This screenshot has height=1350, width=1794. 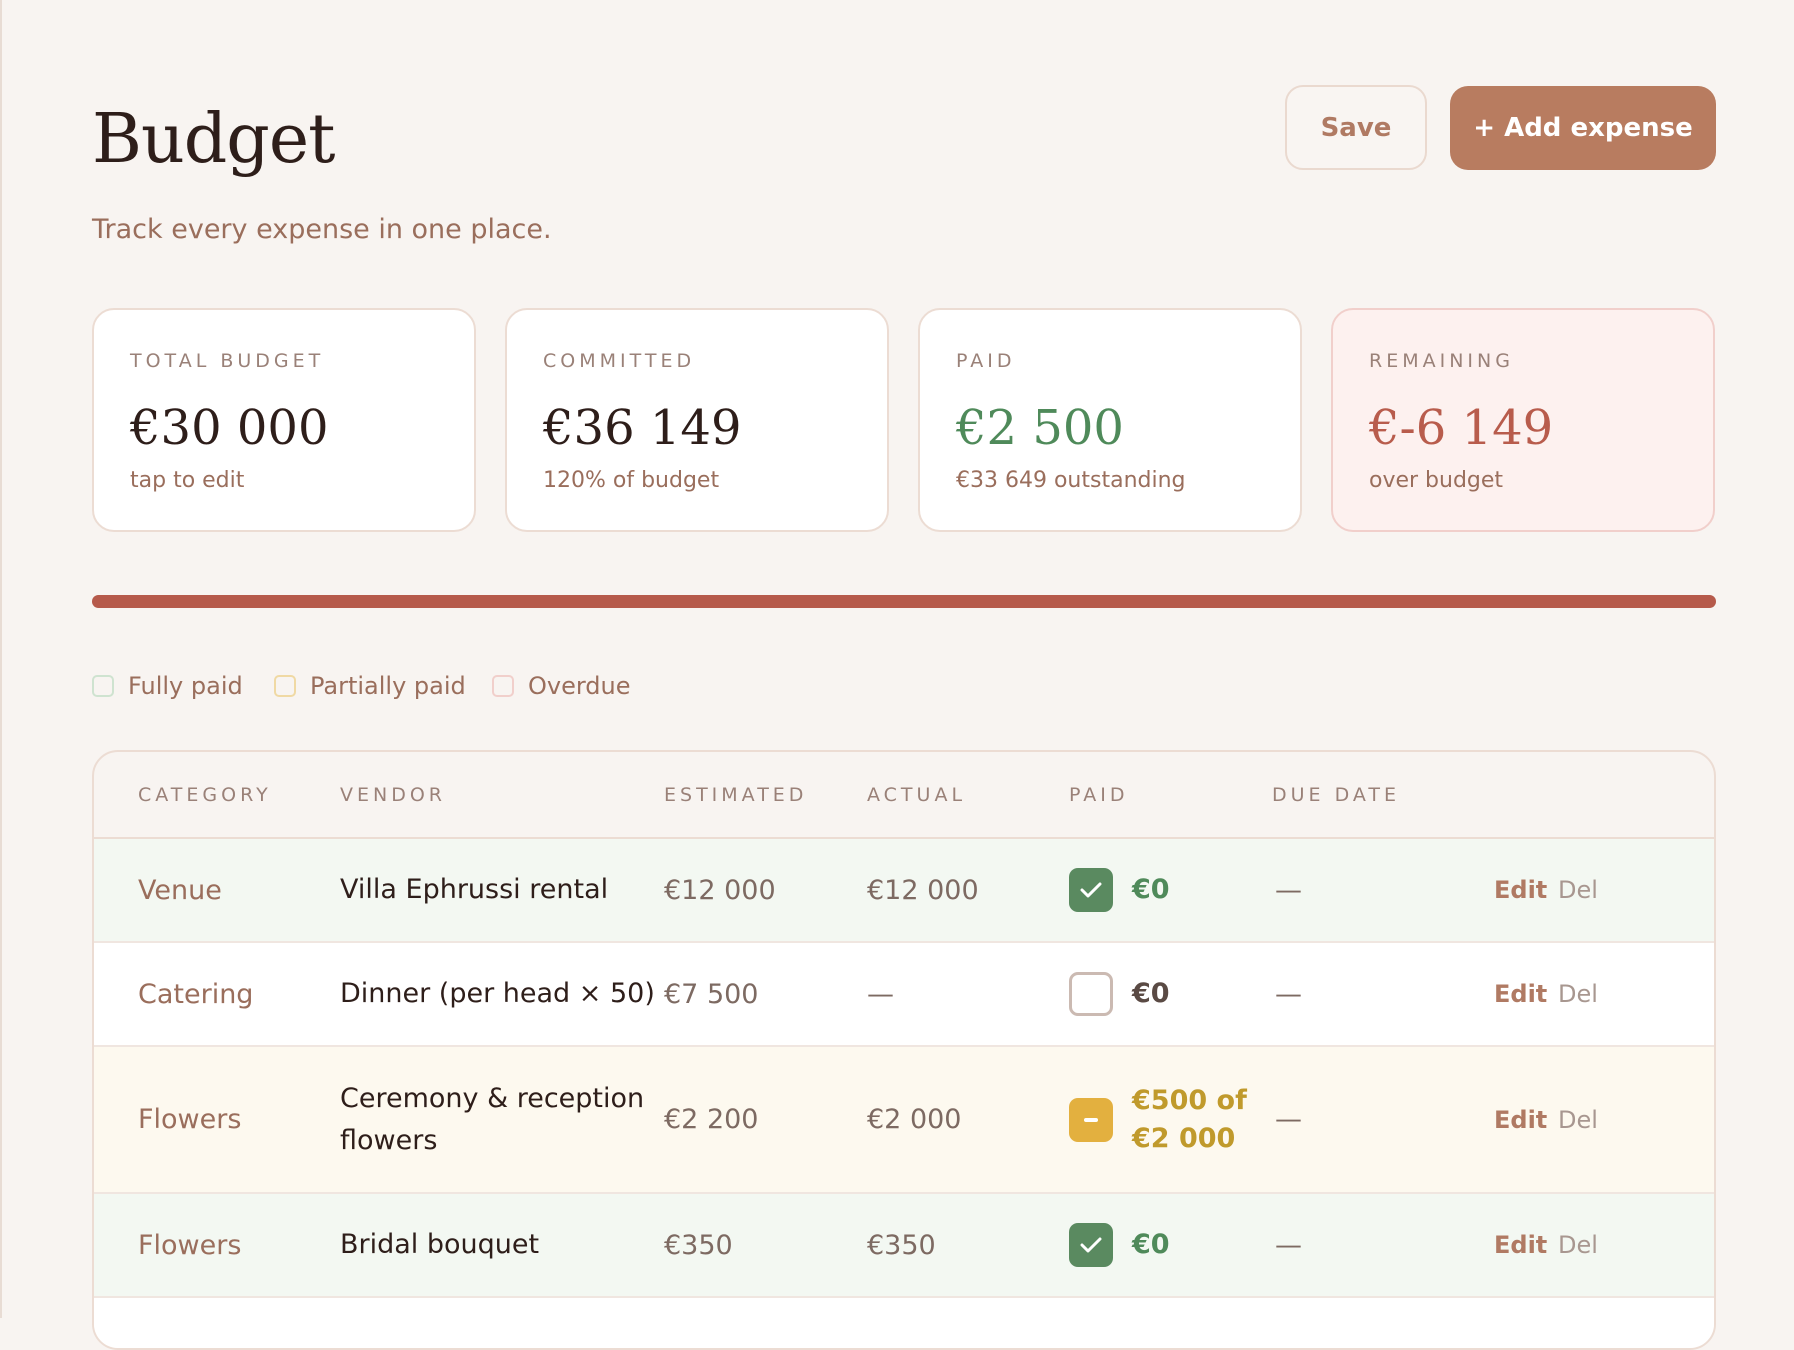 What do you see at coordinates (388, 686) in the screenshot?
I see `legend-label: Partially paid` at bounding box center [388, 686].